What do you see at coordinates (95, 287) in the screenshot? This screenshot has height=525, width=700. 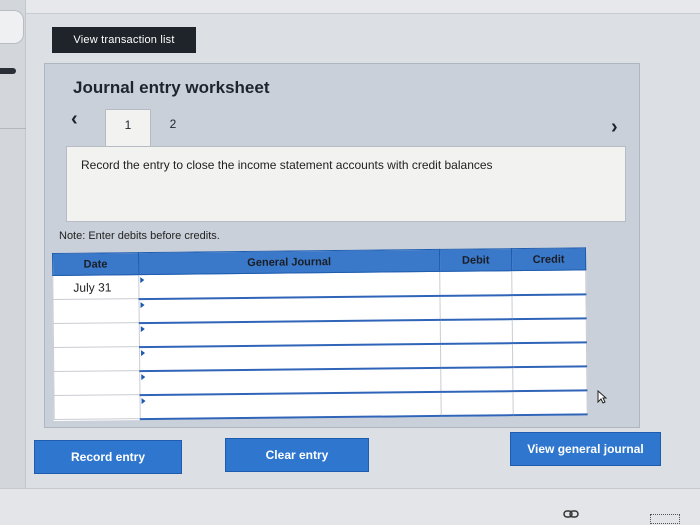 I see `date-cell: July 31` at bounding box center [95, 287].